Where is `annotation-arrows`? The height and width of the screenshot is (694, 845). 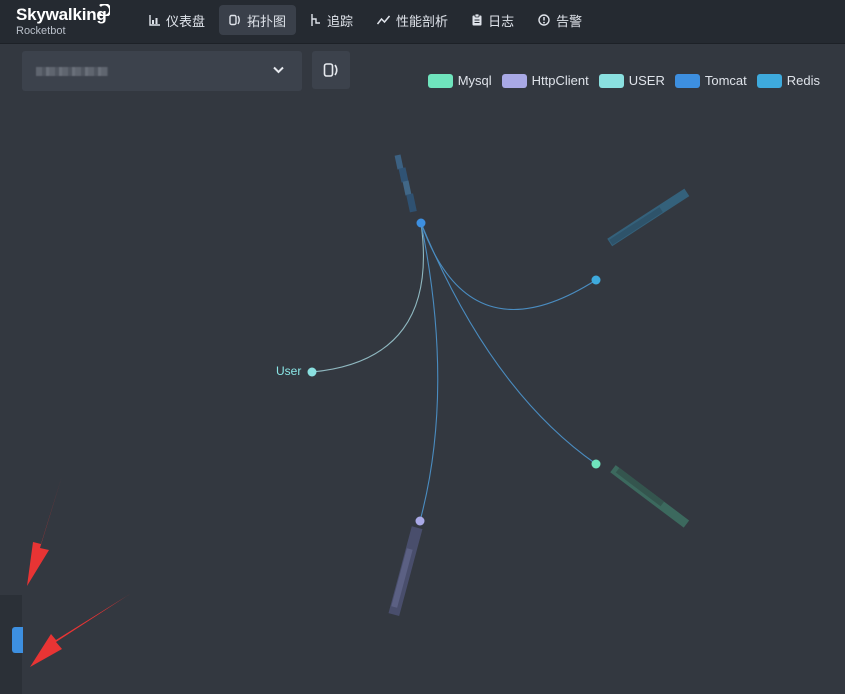 annotation-arrows is located at coordinates (78, 571).